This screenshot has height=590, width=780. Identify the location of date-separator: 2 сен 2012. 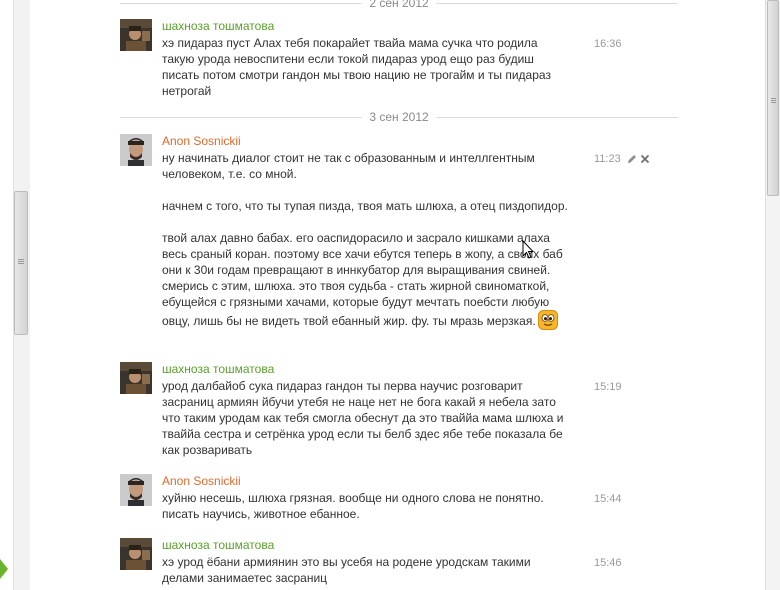
(399, 5).